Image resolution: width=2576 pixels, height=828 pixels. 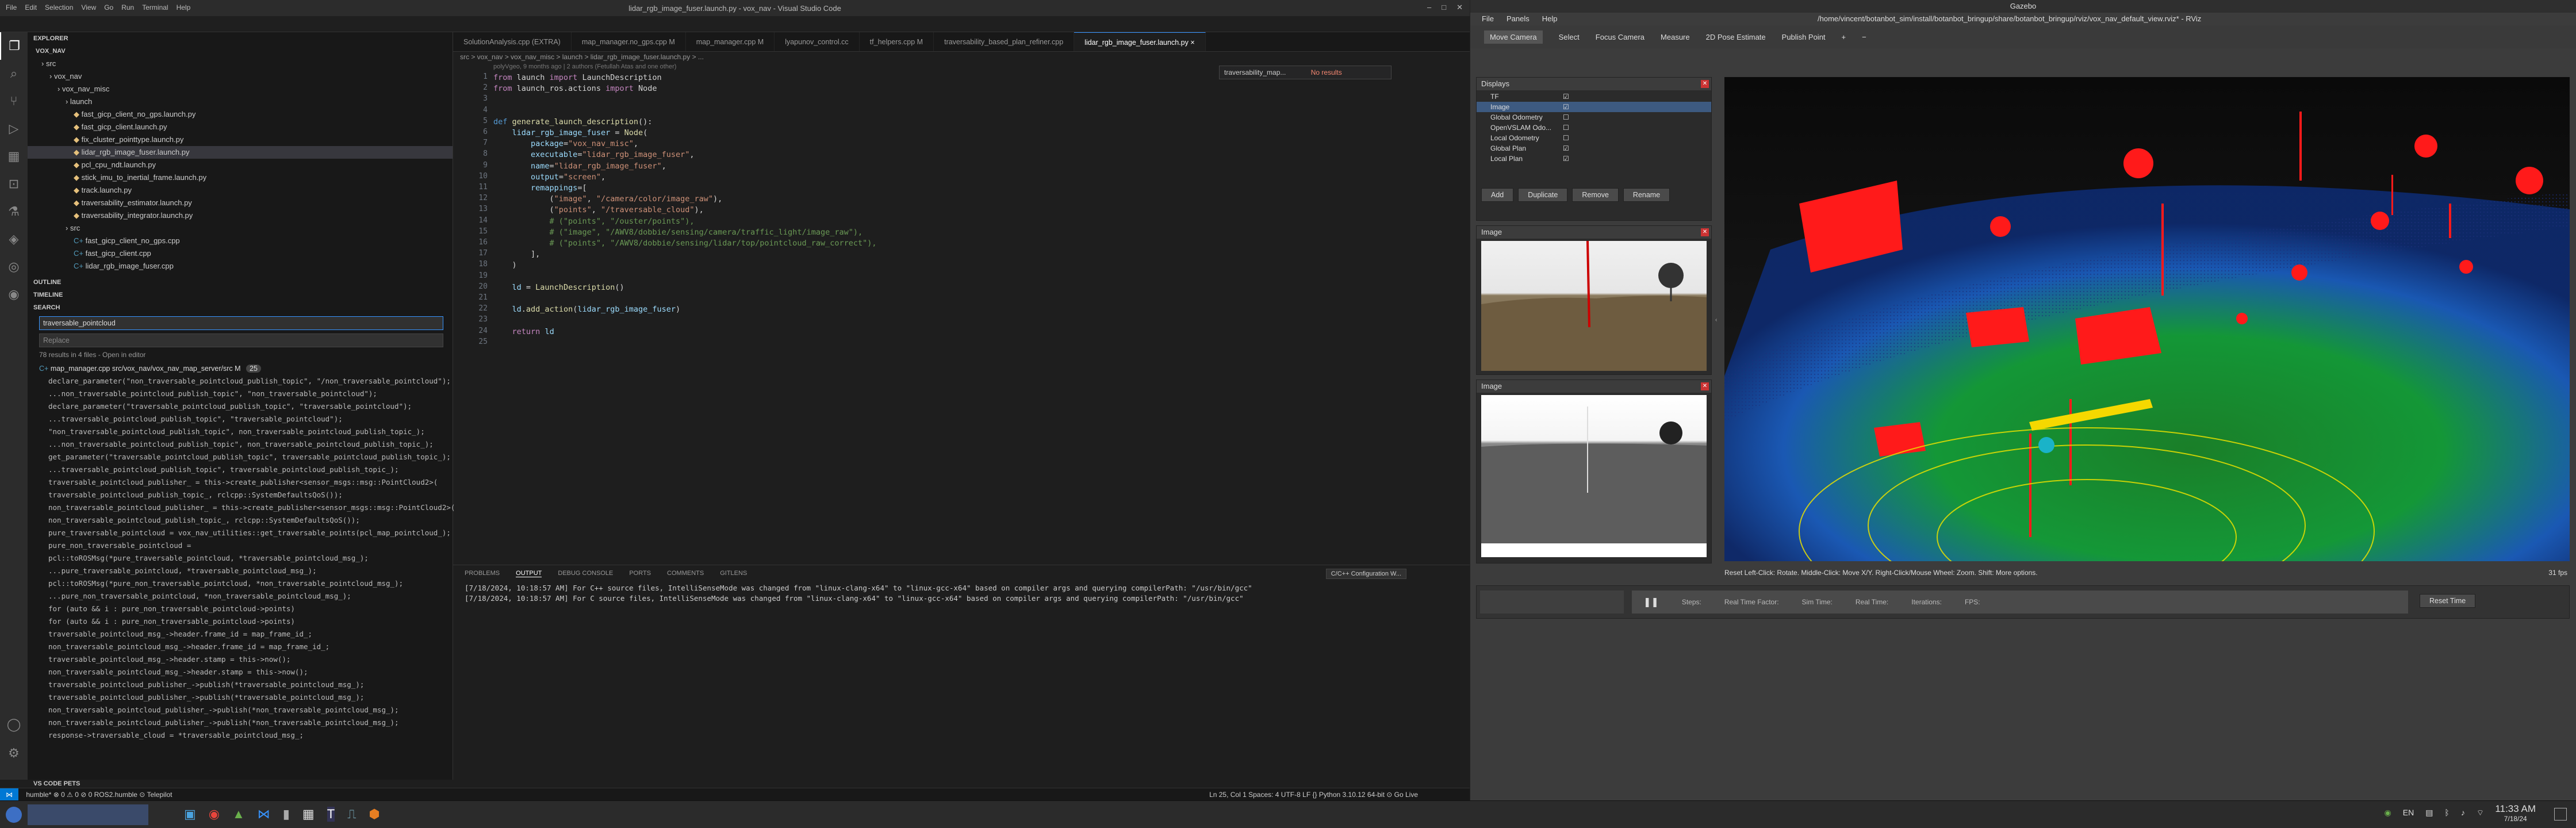 I want to click on tool-select: Select, so click(x=1569, y=37).